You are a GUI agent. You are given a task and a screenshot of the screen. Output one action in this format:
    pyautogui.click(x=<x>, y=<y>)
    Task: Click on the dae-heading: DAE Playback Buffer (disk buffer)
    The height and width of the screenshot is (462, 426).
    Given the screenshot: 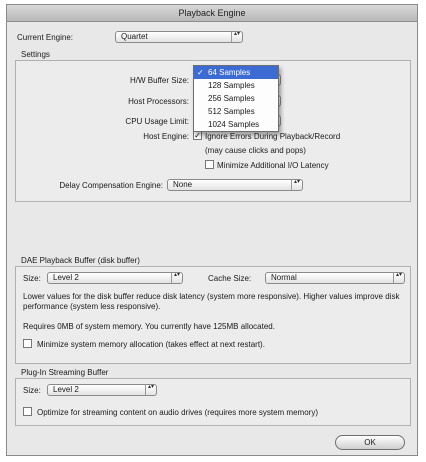 What is the action you would take?
    pyautogui.click(x=80, y=260)
    